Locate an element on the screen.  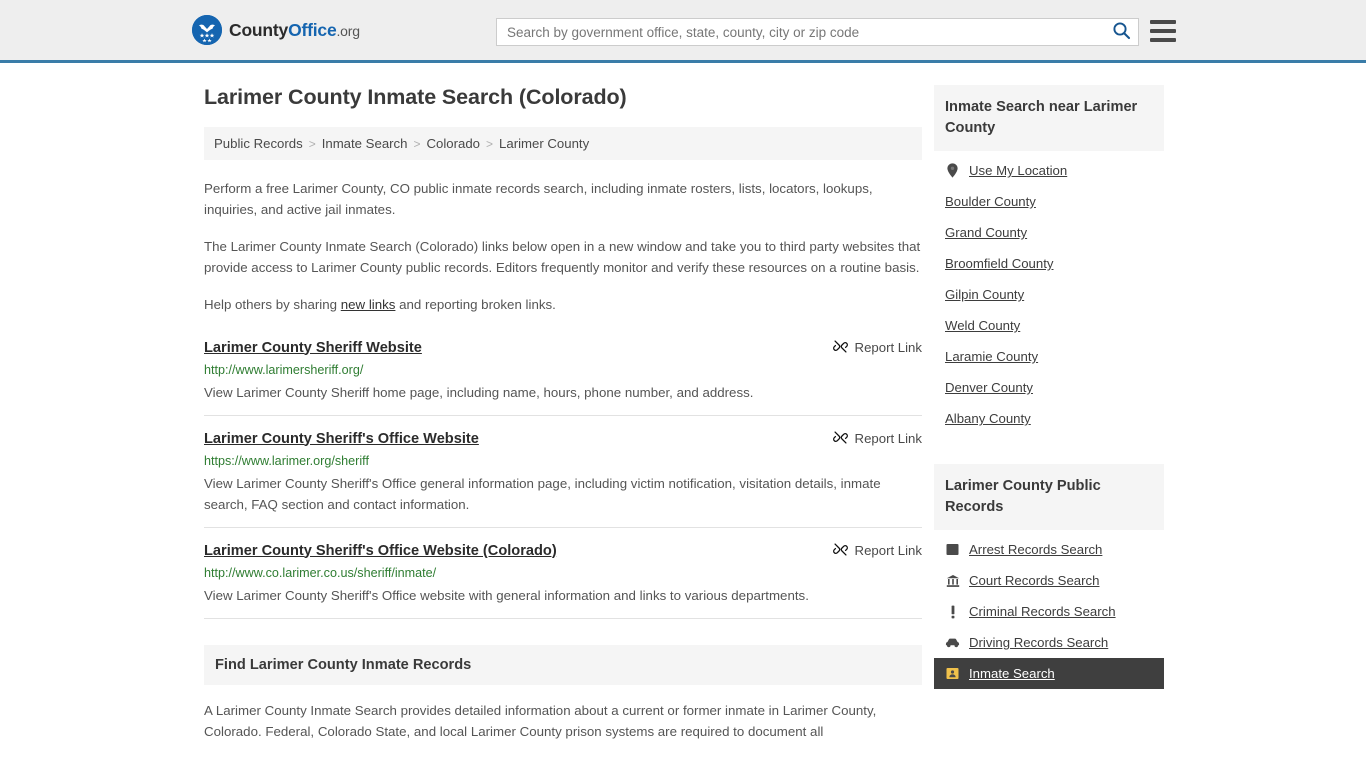
sidebar-item-label: Arrest Records Search is located at coordinates (1036, 549).